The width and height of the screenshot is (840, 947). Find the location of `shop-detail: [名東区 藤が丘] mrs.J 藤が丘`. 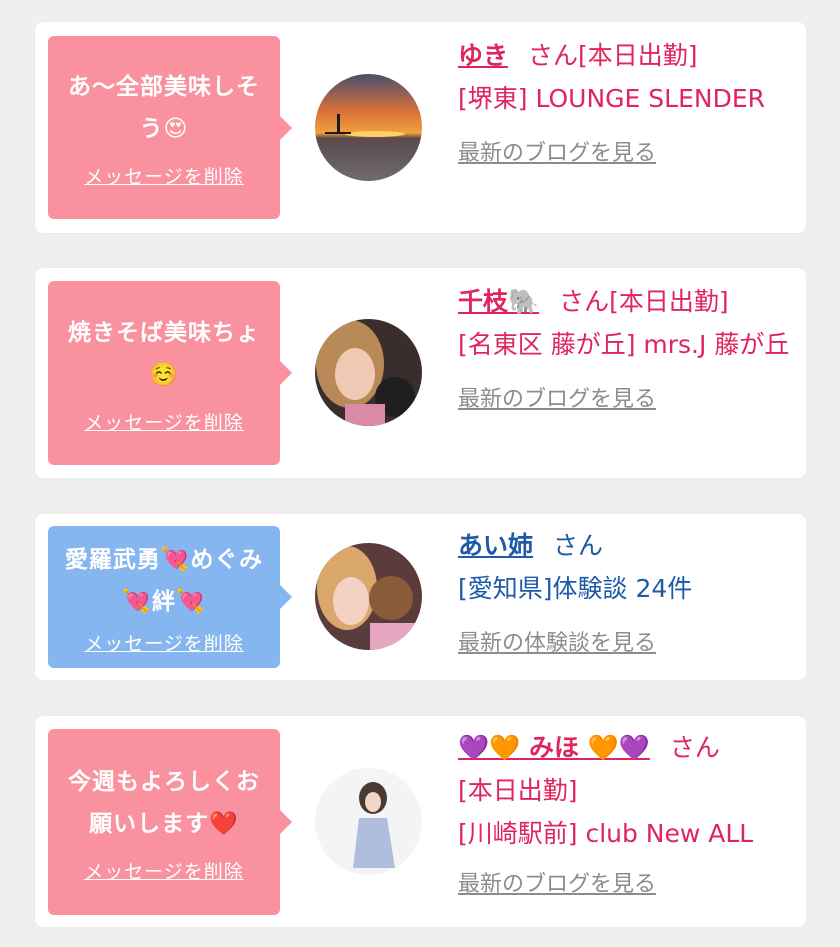

shop-detail: [名東区 藤が丘] mrs.J 藤が丘 is located at coordinates (624, 344).